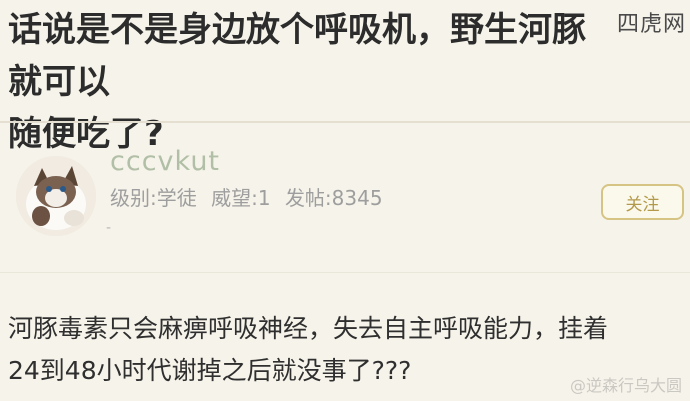 This screenshot has height=401, width=690. I want to click on avatar, so click(56, 196).